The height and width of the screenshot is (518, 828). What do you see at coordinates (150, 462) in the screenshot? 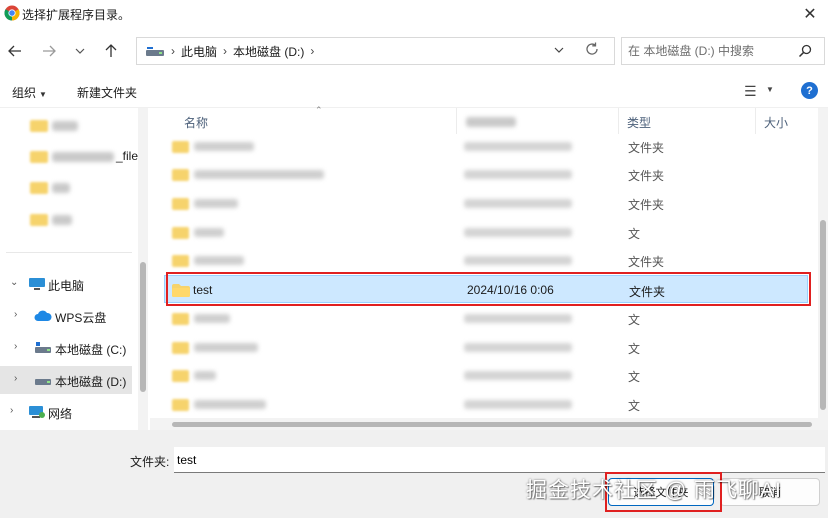
I see `folder-field-label: 文件夹:` at bounding box center [150, 462].